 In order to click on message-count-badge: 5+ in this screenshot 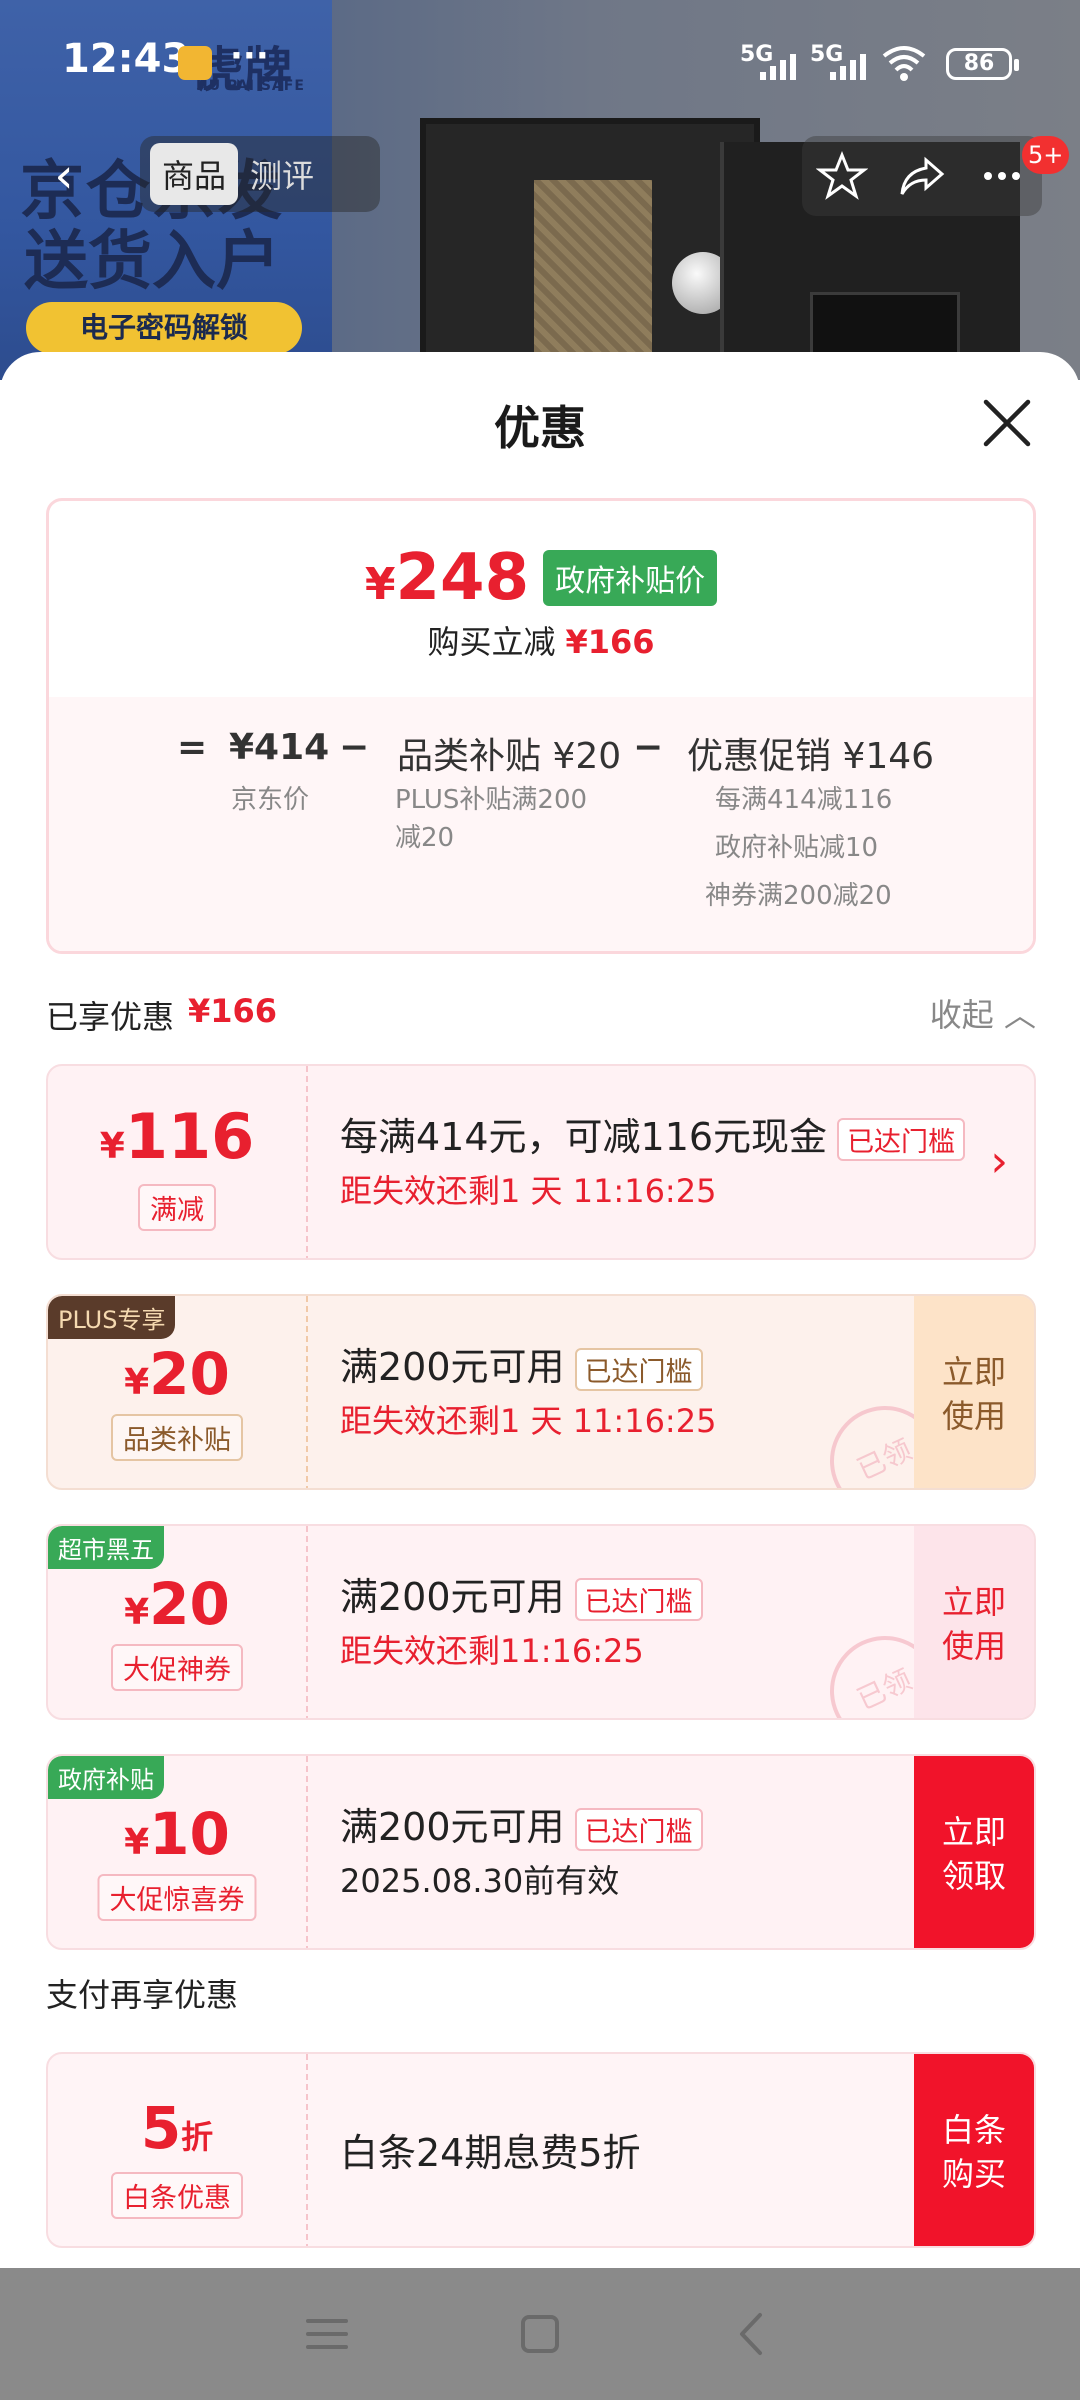, I will do `click(1046, 155)`.